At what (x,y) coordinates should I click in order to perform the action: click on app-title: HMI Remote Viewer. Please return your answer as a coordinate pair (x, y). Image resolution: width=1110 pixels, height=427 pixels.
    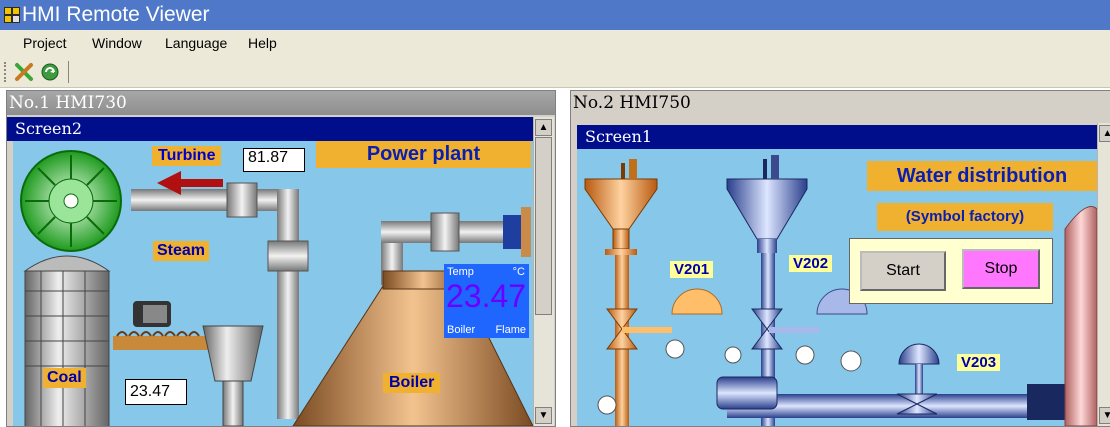
    Looking at the image, I should click on (116, 14).